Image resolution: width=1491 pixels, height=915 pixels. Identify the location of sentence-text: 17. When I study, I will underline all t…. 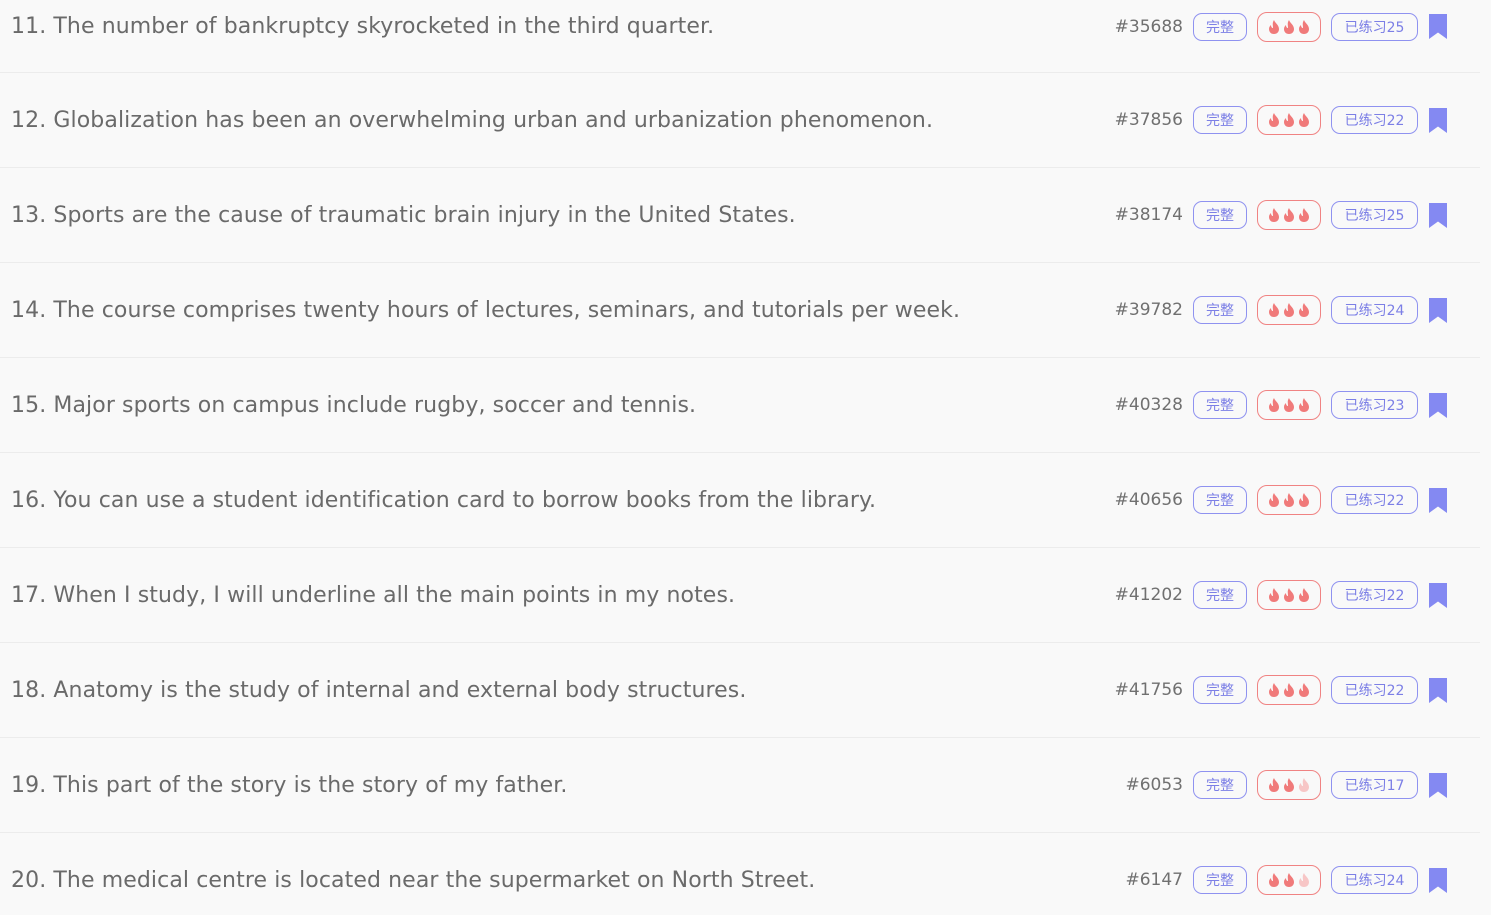
(373, 595).